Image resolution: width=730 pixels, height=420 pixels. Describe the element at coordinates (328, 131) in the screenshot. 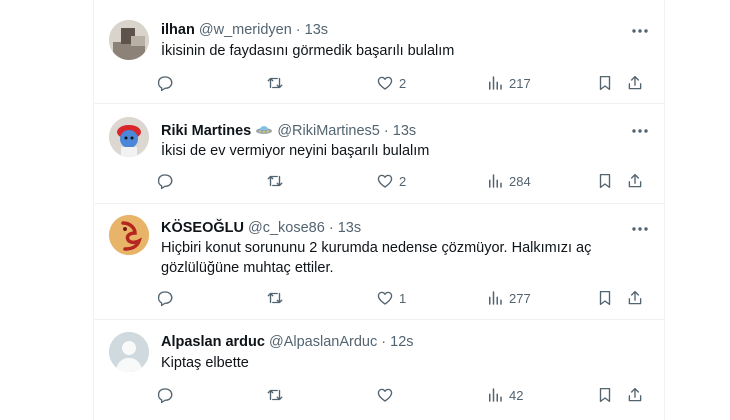

I see `user-handle: @RikiMartines5` at that location.